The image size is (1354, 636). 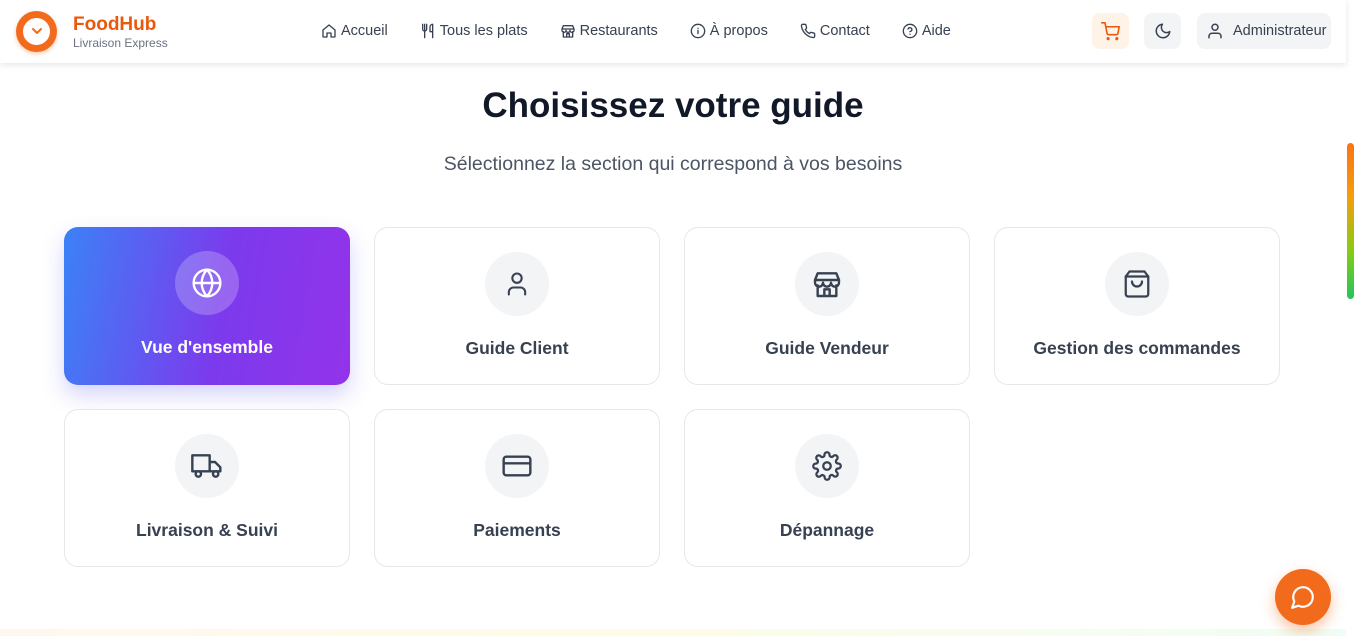 I want to click on scroll-progress-indicator, so click(x=1350, y=221).